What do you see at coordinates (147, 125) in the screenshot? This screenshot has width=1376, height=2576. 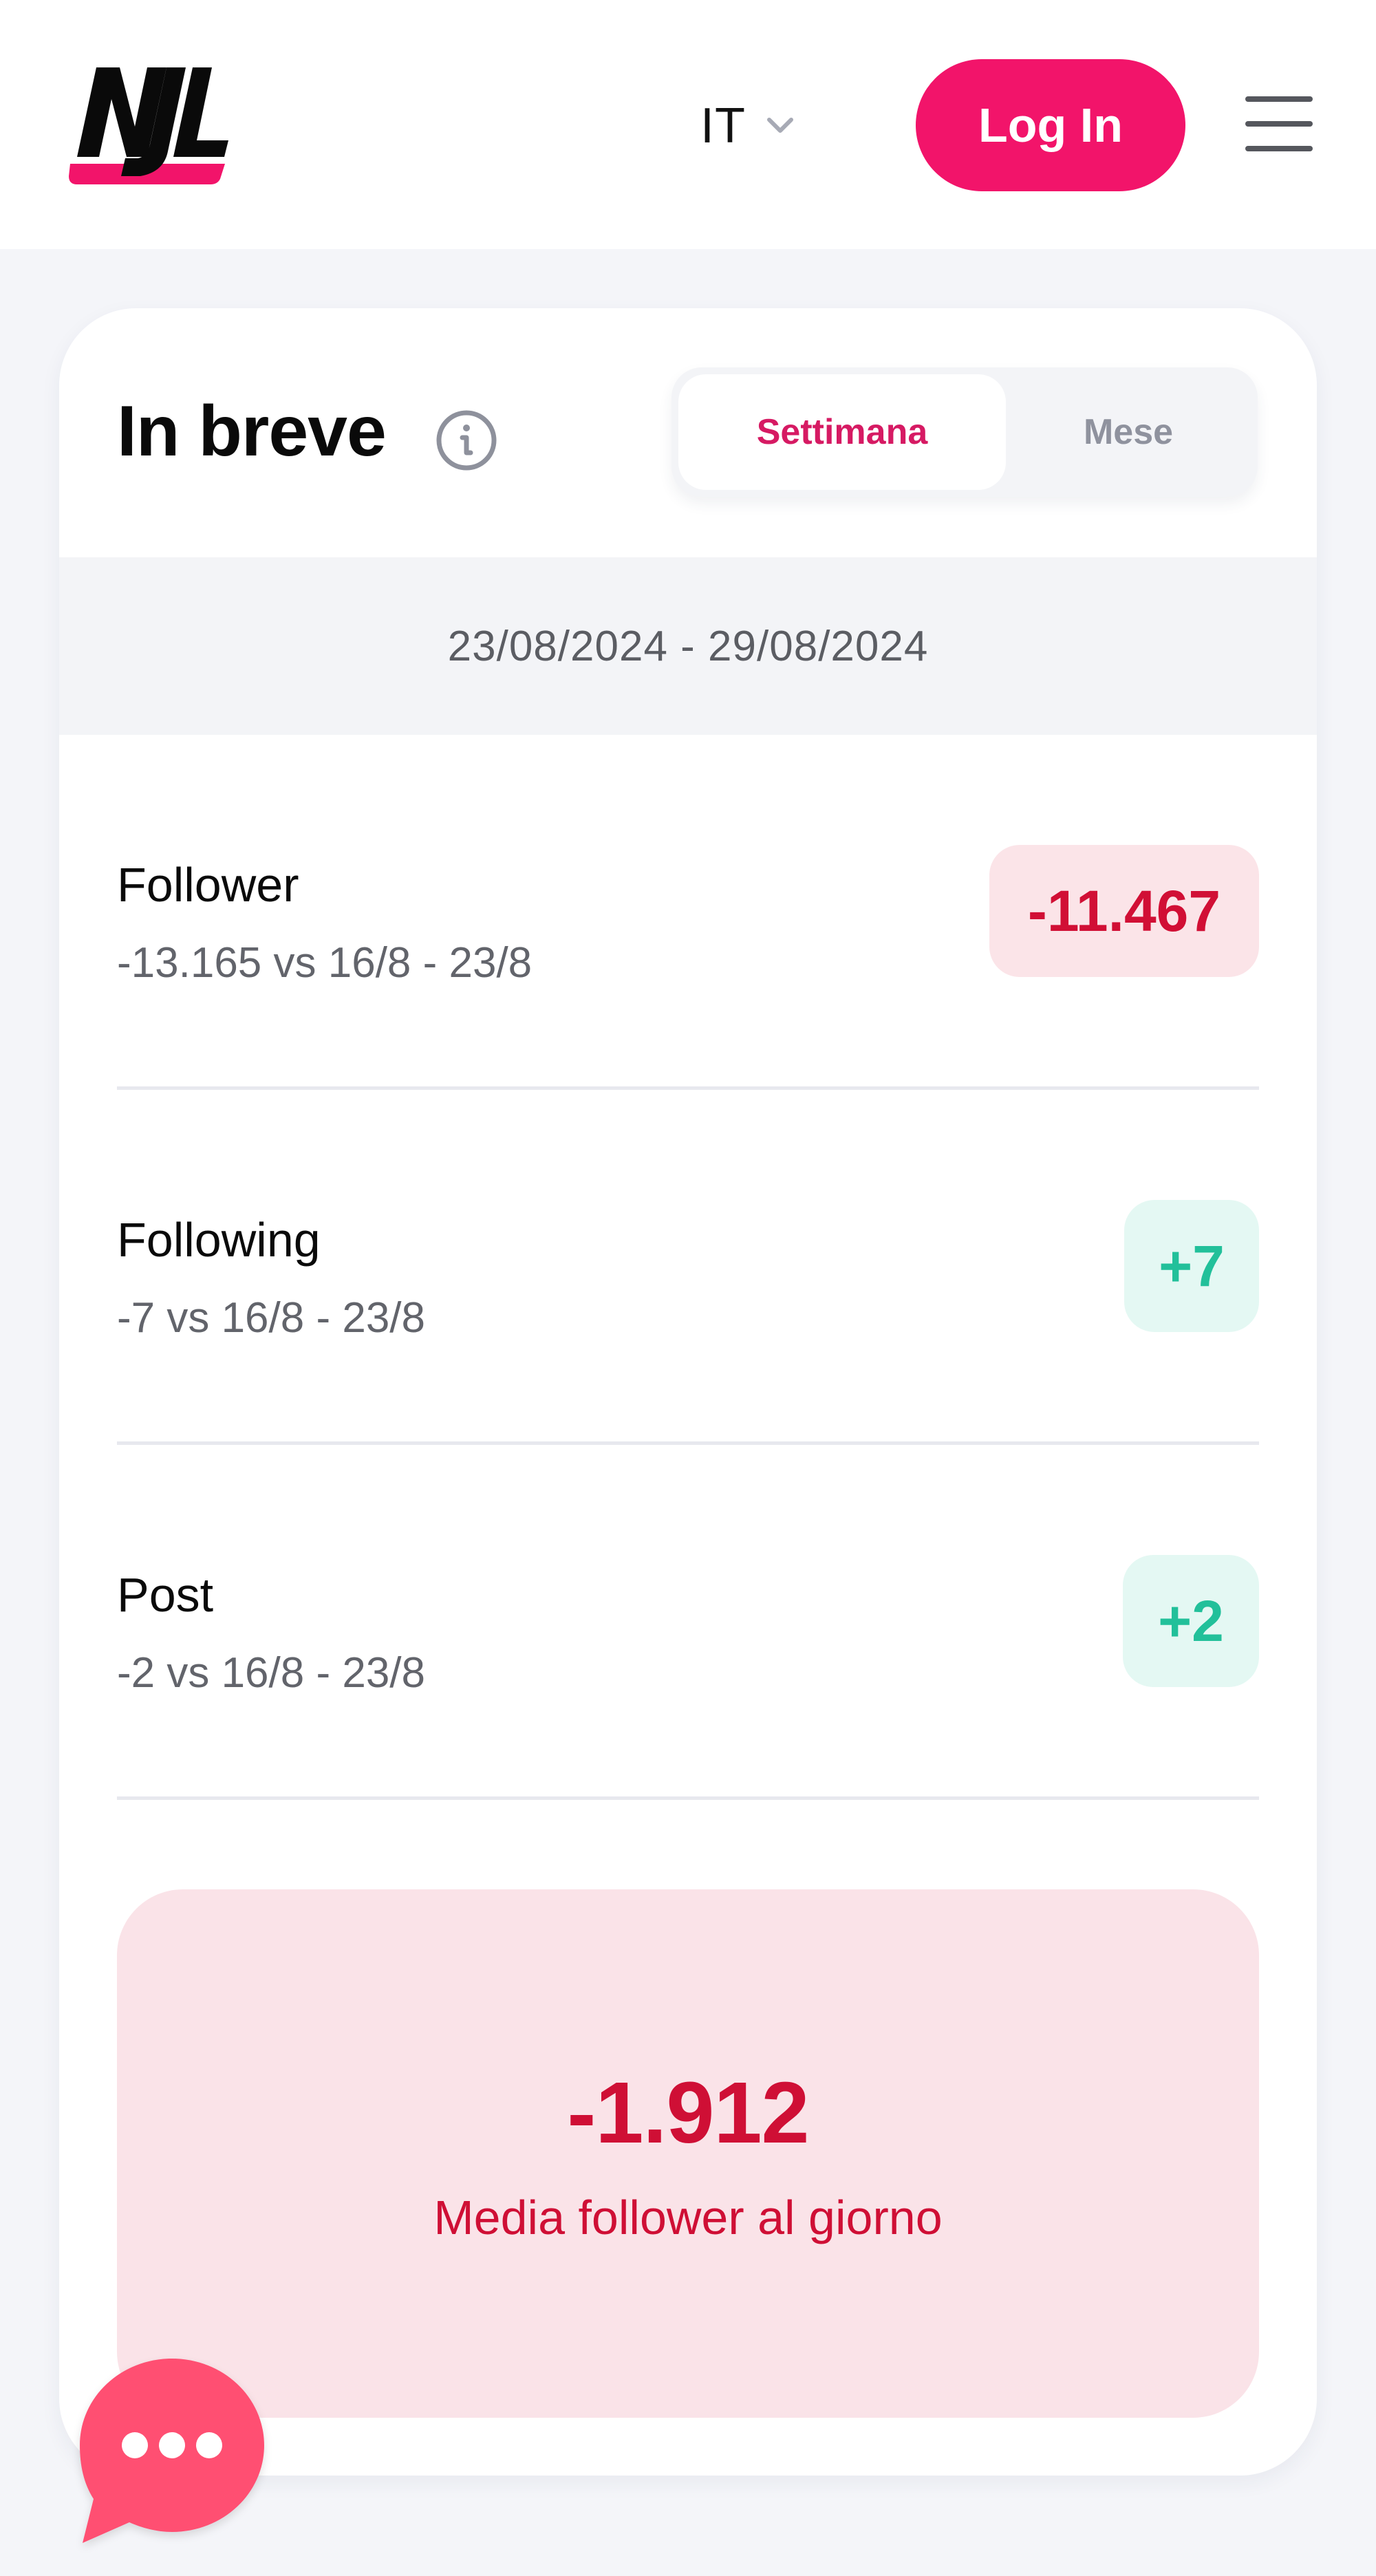 I see `njl-logo-icon` at bounding box center [147, 125].